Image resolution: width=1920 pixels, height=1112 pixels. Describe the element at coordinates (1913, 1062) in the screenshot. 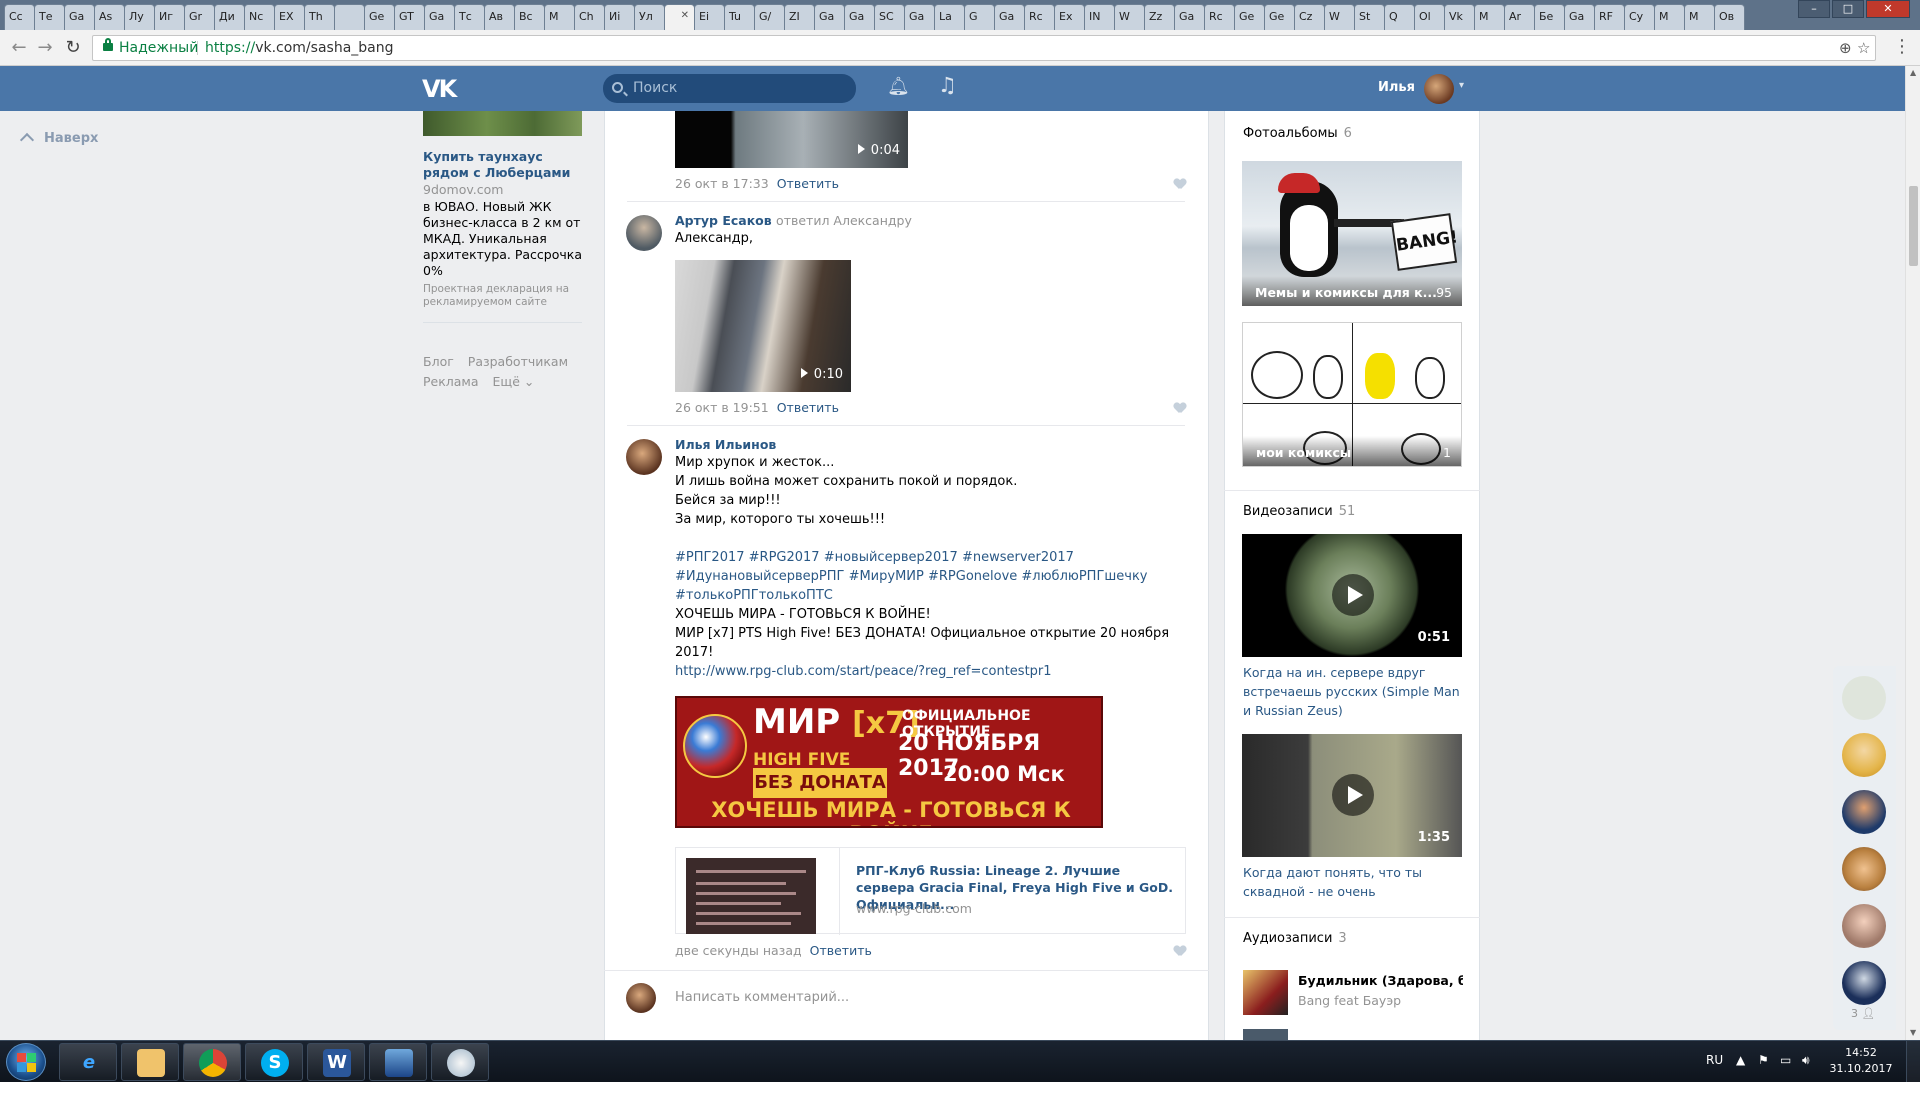

I see `show-desktop-button` at that location.